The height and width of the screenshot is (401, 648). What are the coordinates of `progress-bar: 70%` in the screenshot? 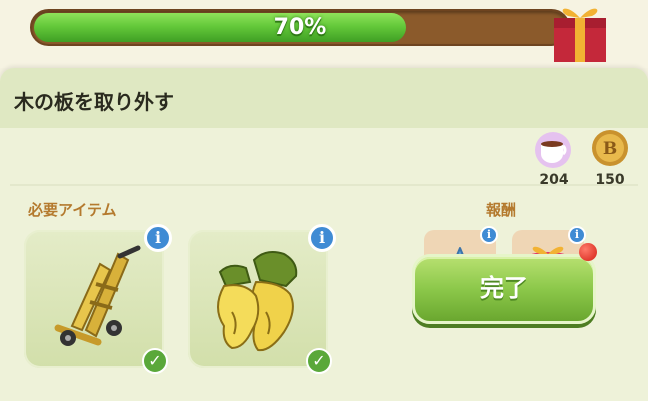 It's located at (300, 27).